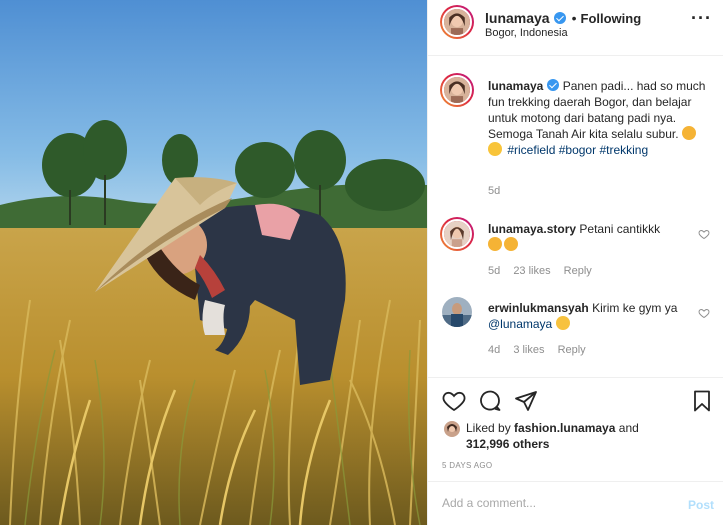 The height and width of the screenshot is (525, 723). I want to click on header-row: lunamaya • Following, so click(563, 18).